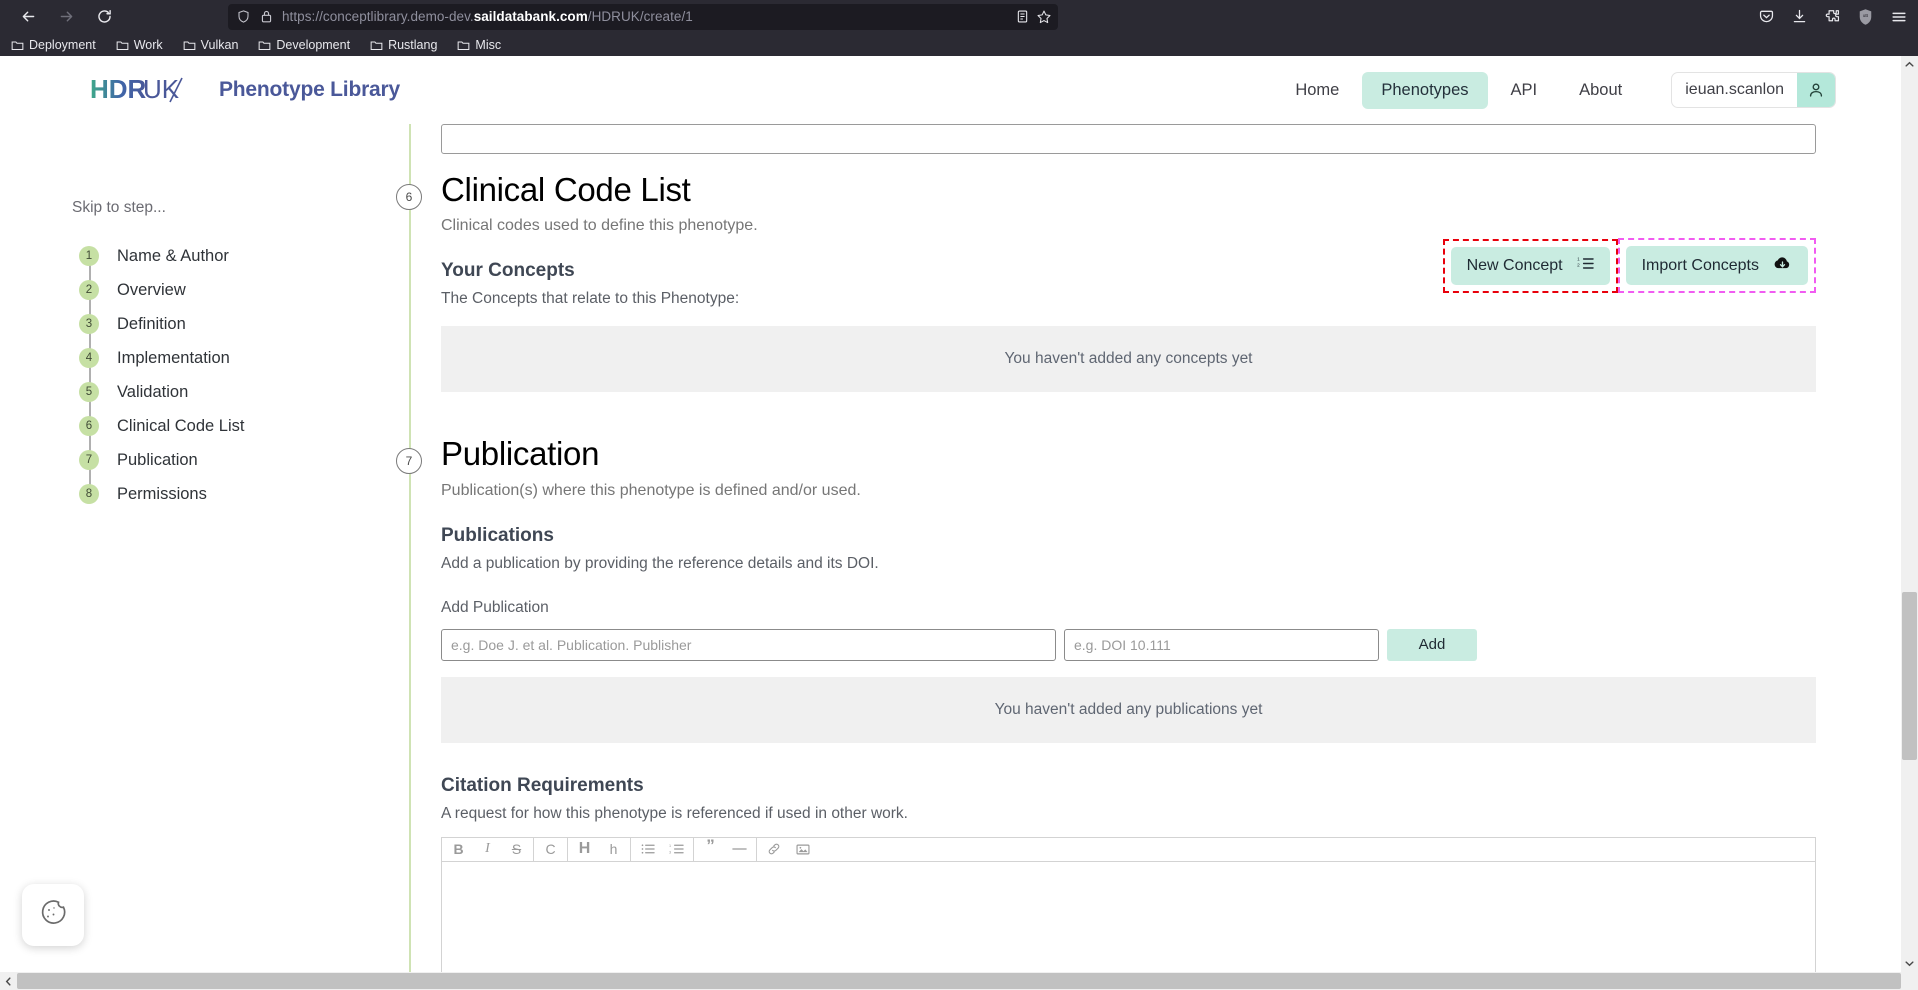  What do you see at coordinates (266, 16) in the screenshot?
I see `padlock-icon` at bounding box center [266, 16].